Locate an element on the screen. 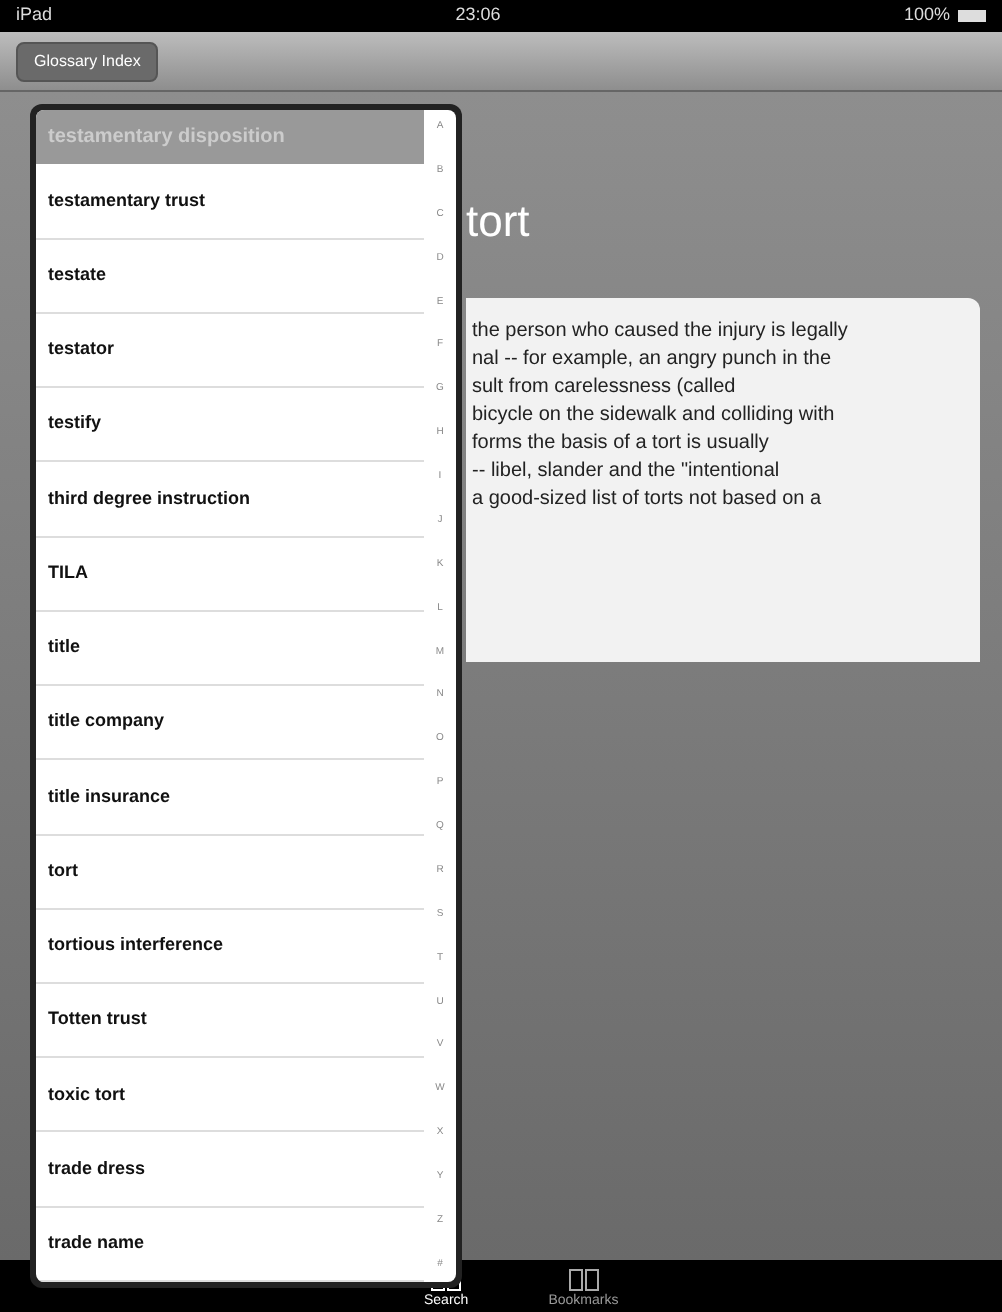  book-icon is located at coordinates (583, 1279).